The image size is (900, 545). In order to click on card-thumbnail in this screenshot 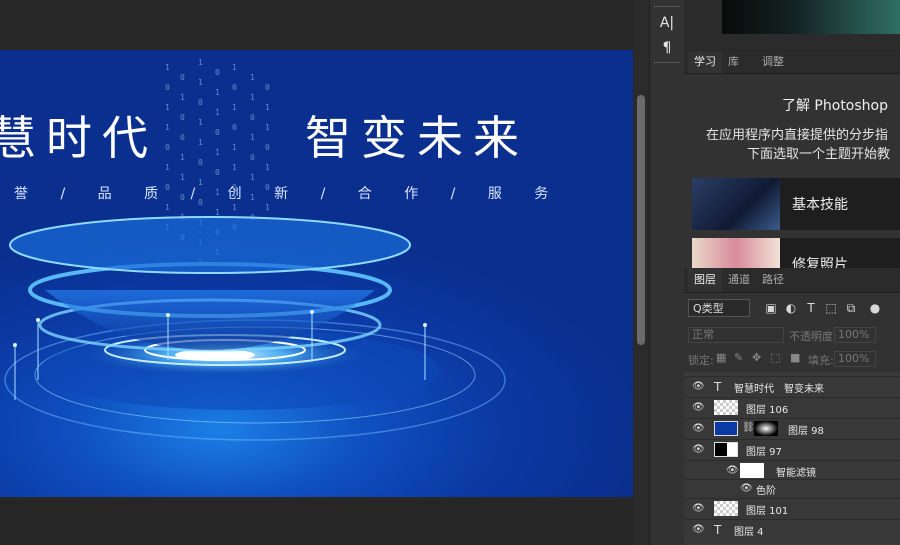, I will do `click(736, 204)`.